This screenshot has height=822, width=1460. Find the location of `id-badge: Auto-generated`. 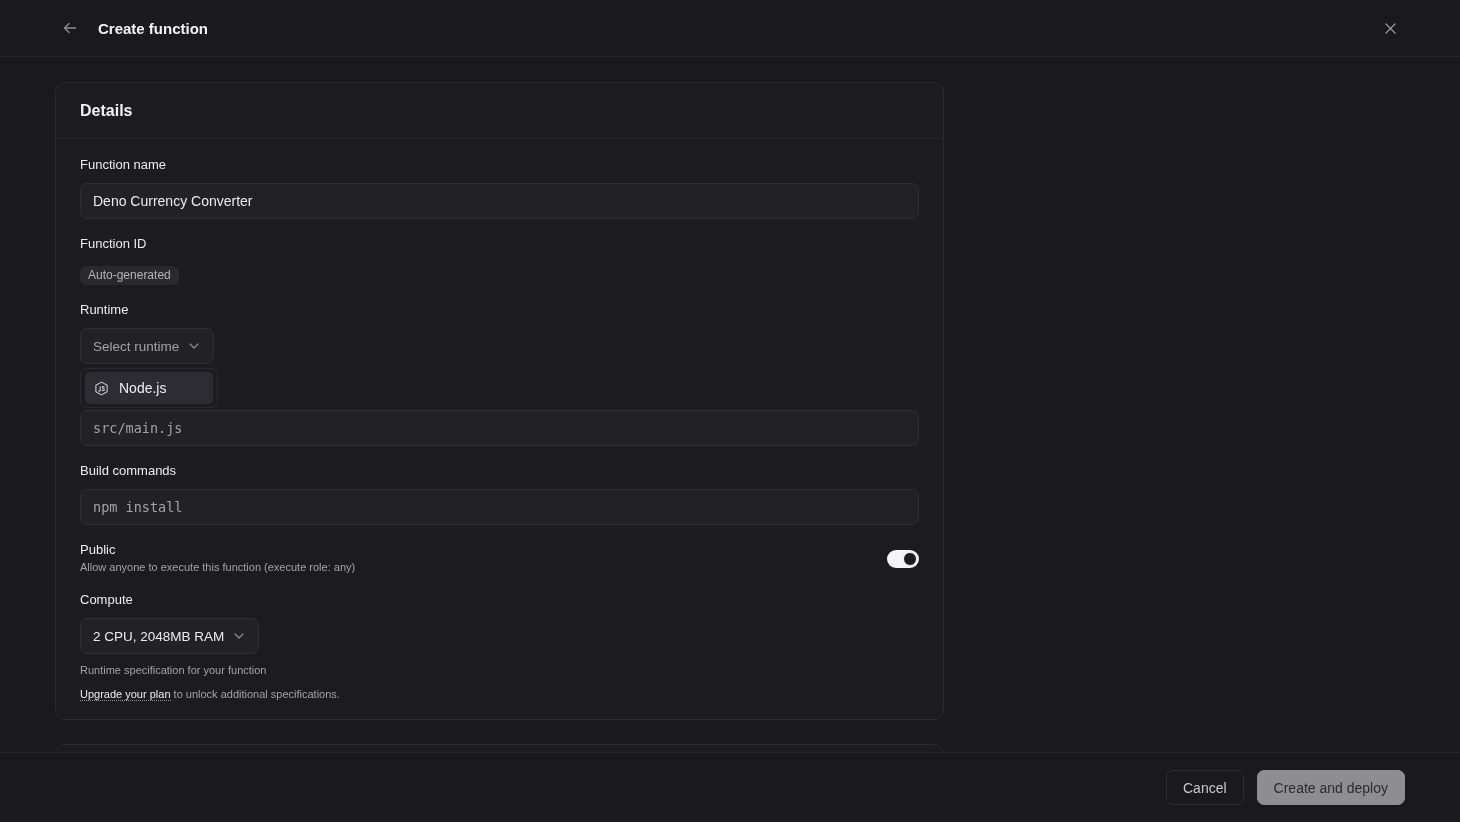

id-badge: Auto-generated is located at coordinates (129, 275).